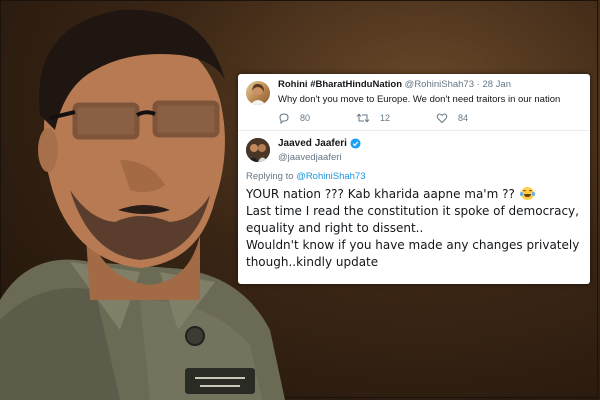  What do you see at coordinates (330, 176) in the screenshot?
I see `replying-to-link: @RohiniShah73` at bounding box center [330, 176].